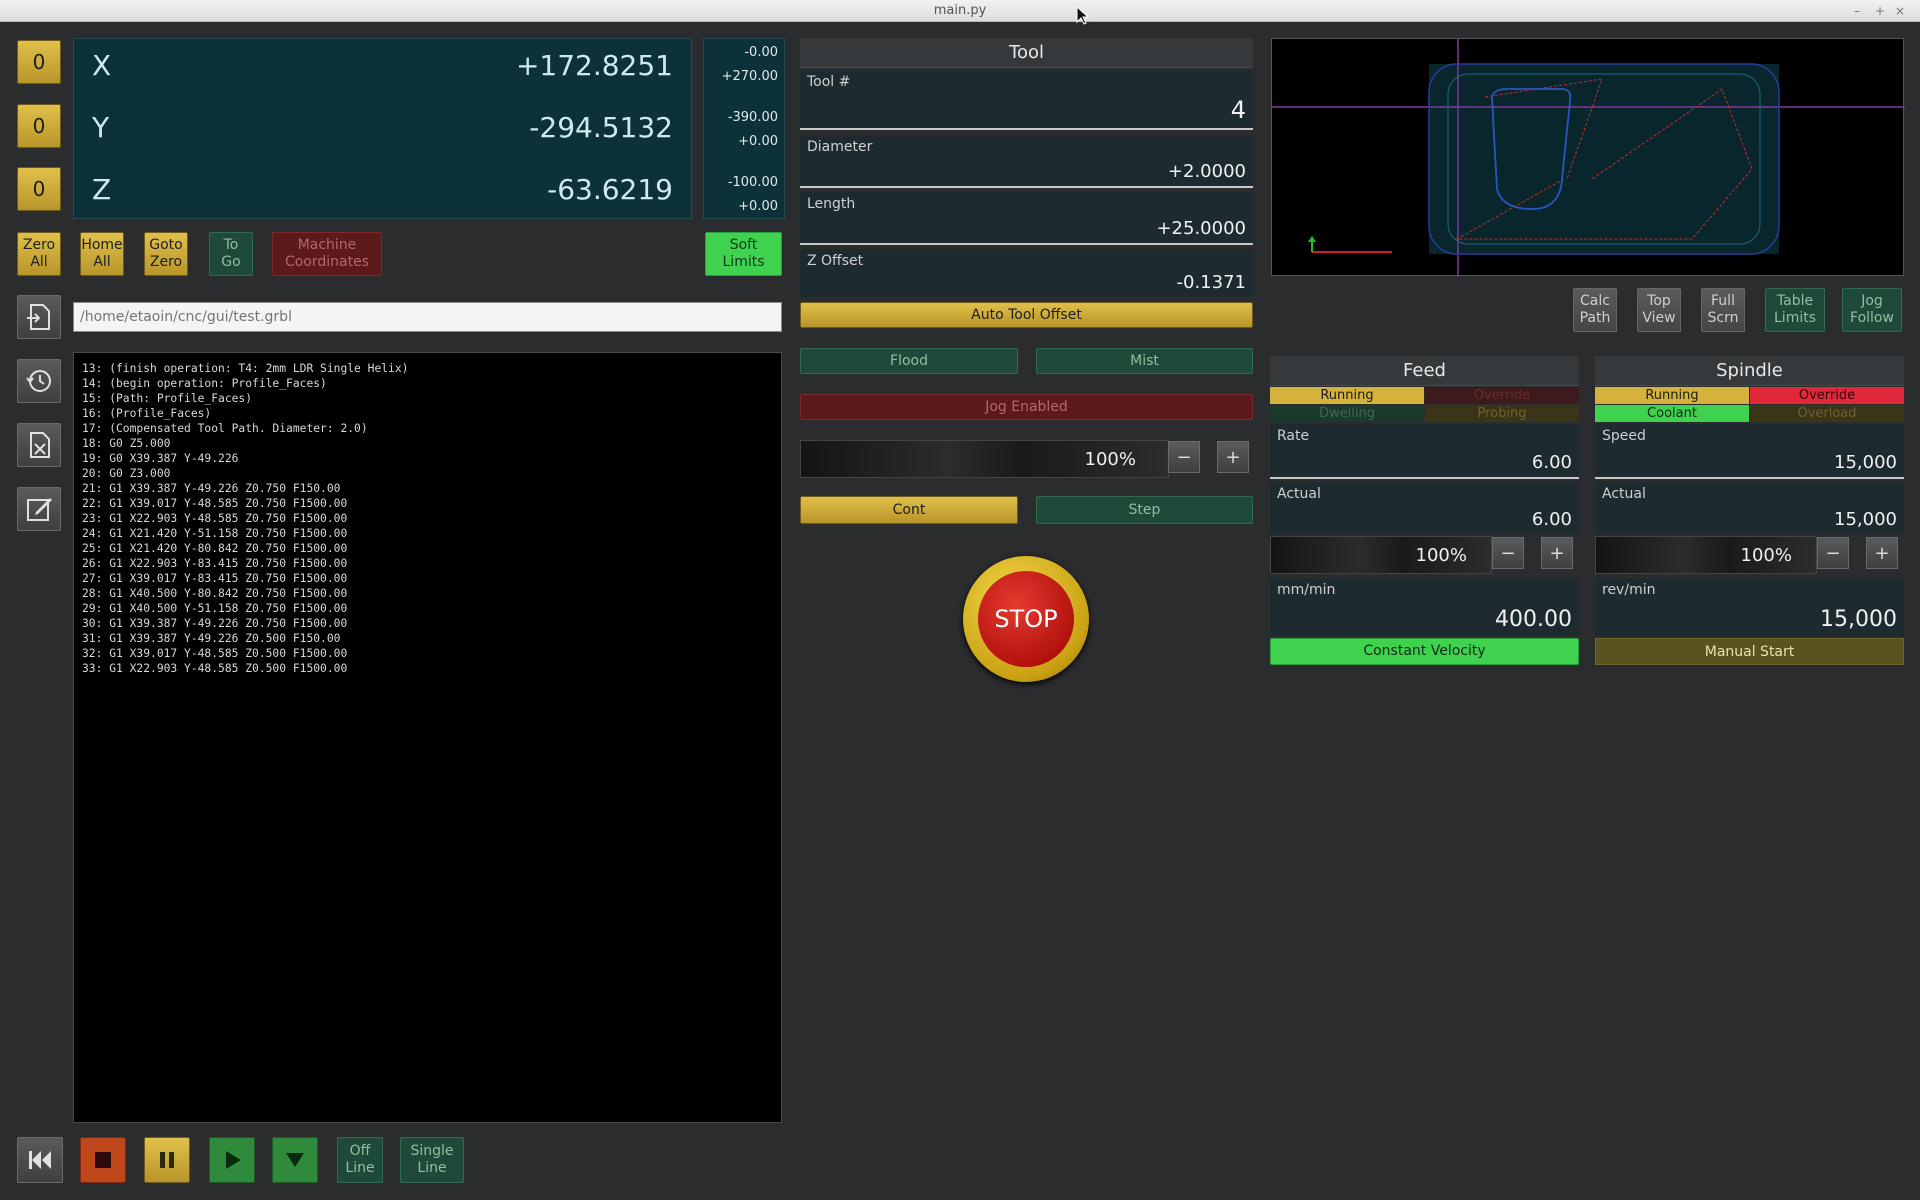 The height and width of the screenshot is (1200, 1920). Describe the element at coordinates (1588, 157) in the screenshot. I see `backplot-view` at that location.